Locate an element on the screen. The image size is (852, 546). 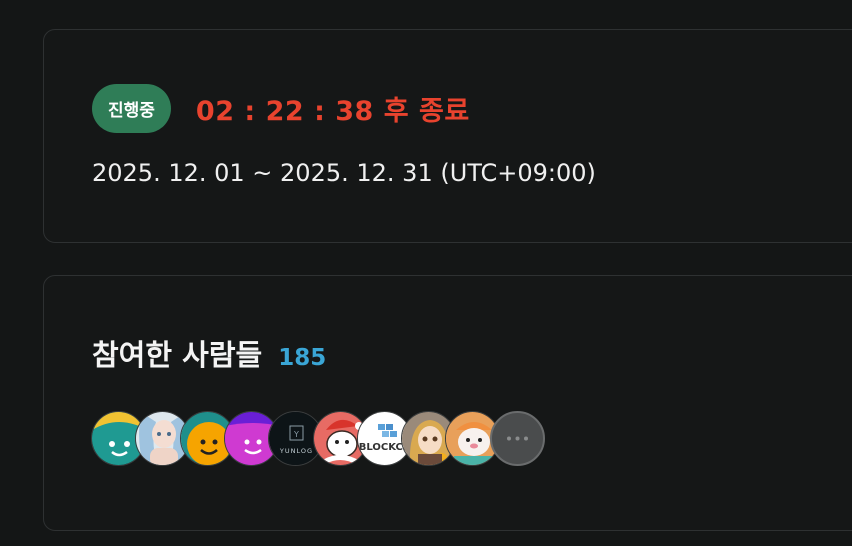
more-participants-button is located at coordinates (517, 438).